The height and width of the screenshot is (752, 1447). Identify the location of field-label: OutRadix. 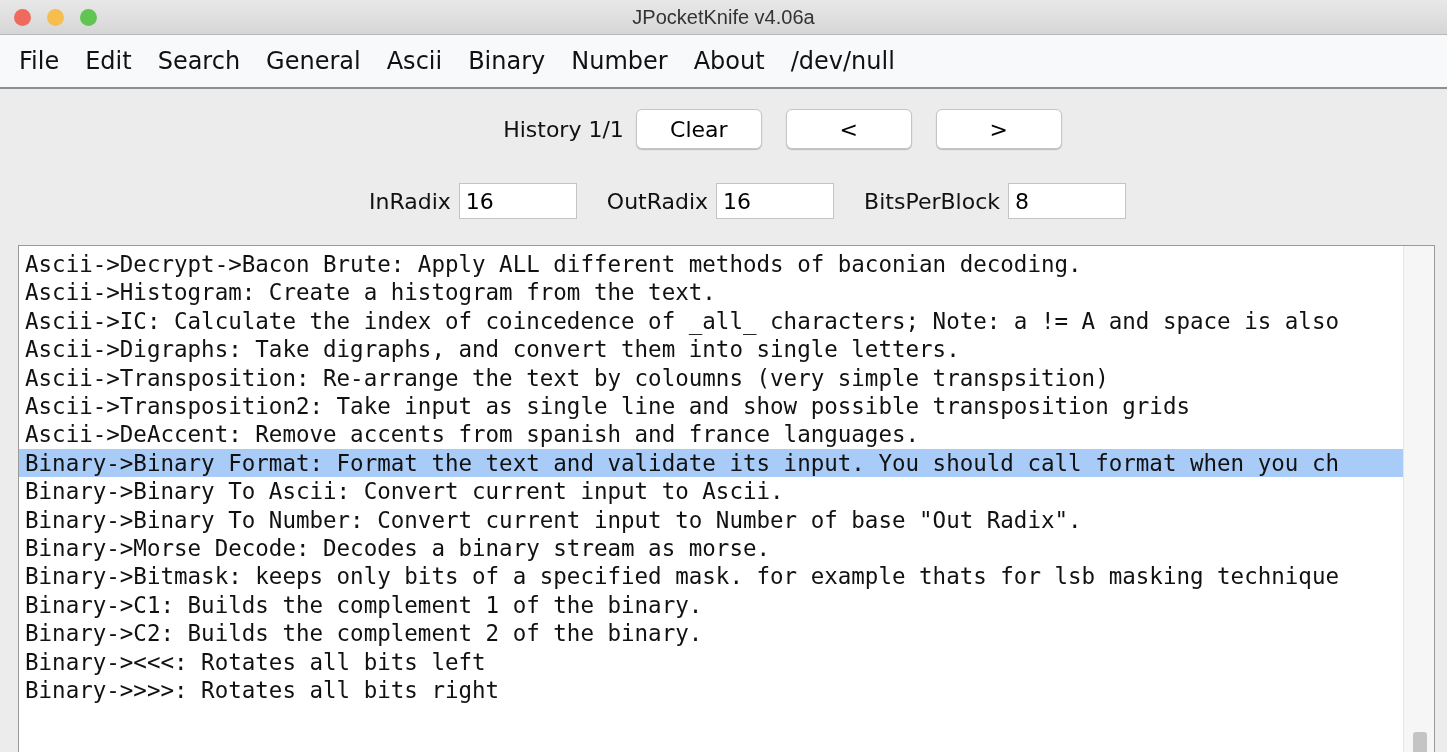
(657, 201).